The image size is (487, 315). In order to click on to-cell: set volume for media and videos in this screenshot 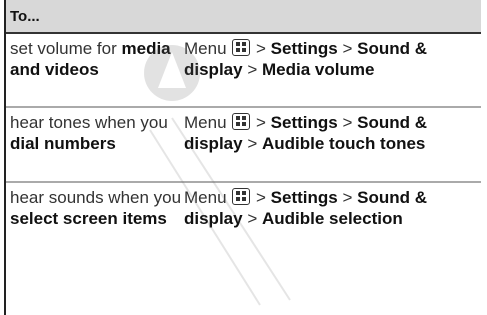, I will do `click(90, 59)`.